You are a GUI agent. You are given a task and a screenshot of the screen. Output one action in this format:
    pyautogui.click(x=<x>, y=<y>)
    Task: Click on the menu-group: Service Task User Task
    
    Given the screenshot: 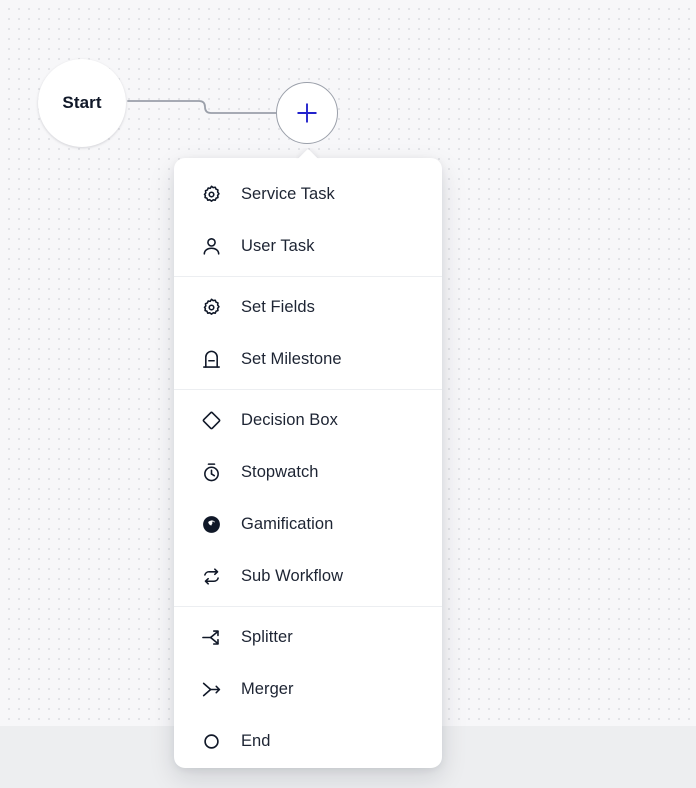 What is the action you would take?
    pyautogui.click(x=308, y=220)
    